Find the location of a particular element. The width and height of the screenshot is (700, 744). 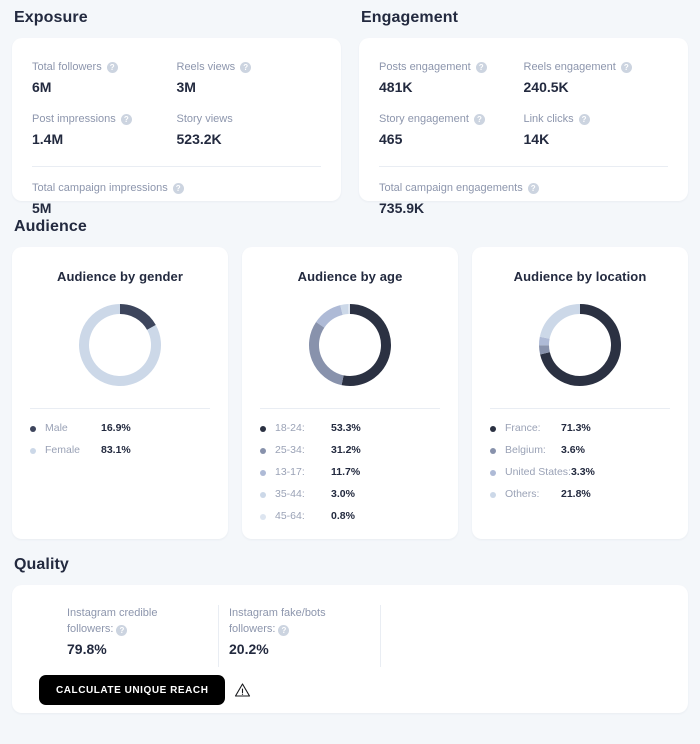

metric-label: Reels engagement ? is located at coordinates (596, 67).